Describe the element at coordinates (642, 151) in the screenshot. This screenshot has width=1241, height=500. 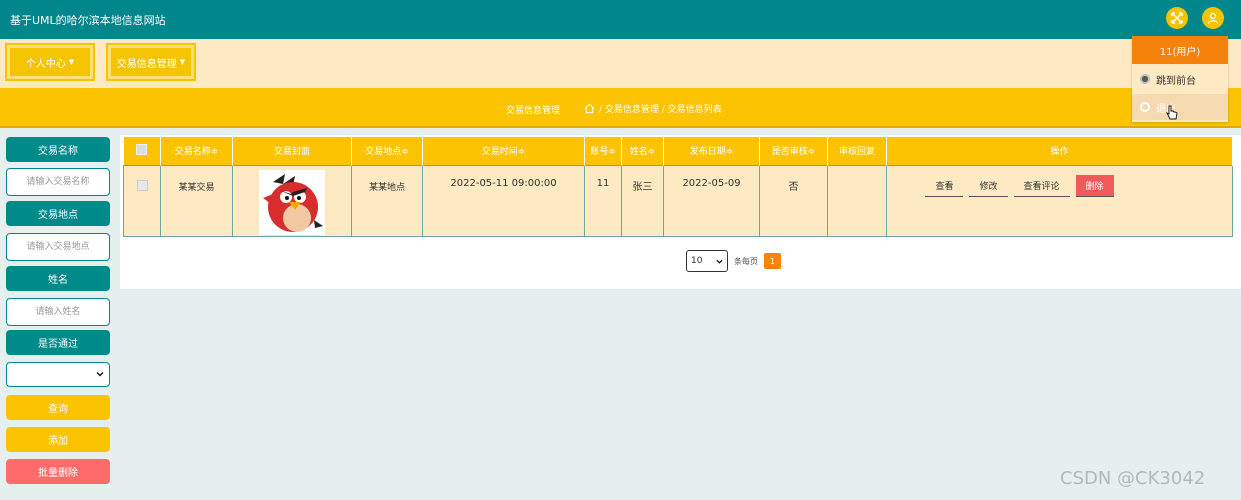
I see `col-name: 姓名≑` at that location.